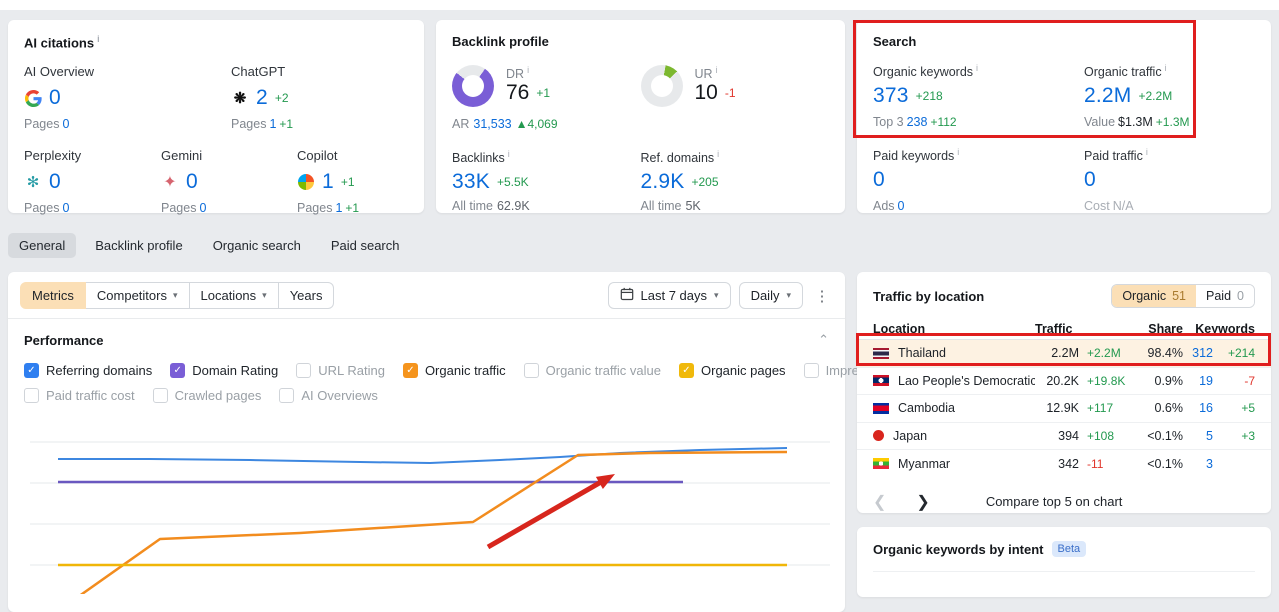 The width and height of the screenshot is (1279, 612). I want to click on metric-checkbox: ✓ Domain Rating, so click(224, 370).